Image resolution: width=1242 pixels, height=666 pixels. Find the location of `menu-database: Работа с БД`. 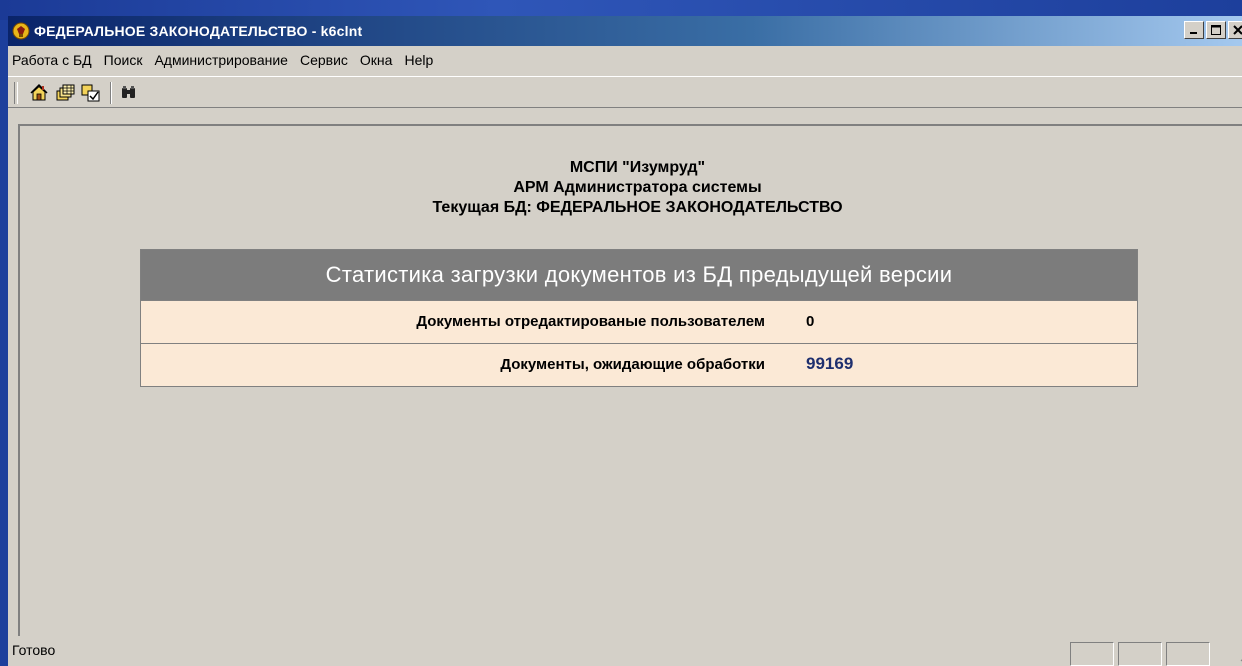

menu-database: Работа с БД is located at coordinates (53, 60).